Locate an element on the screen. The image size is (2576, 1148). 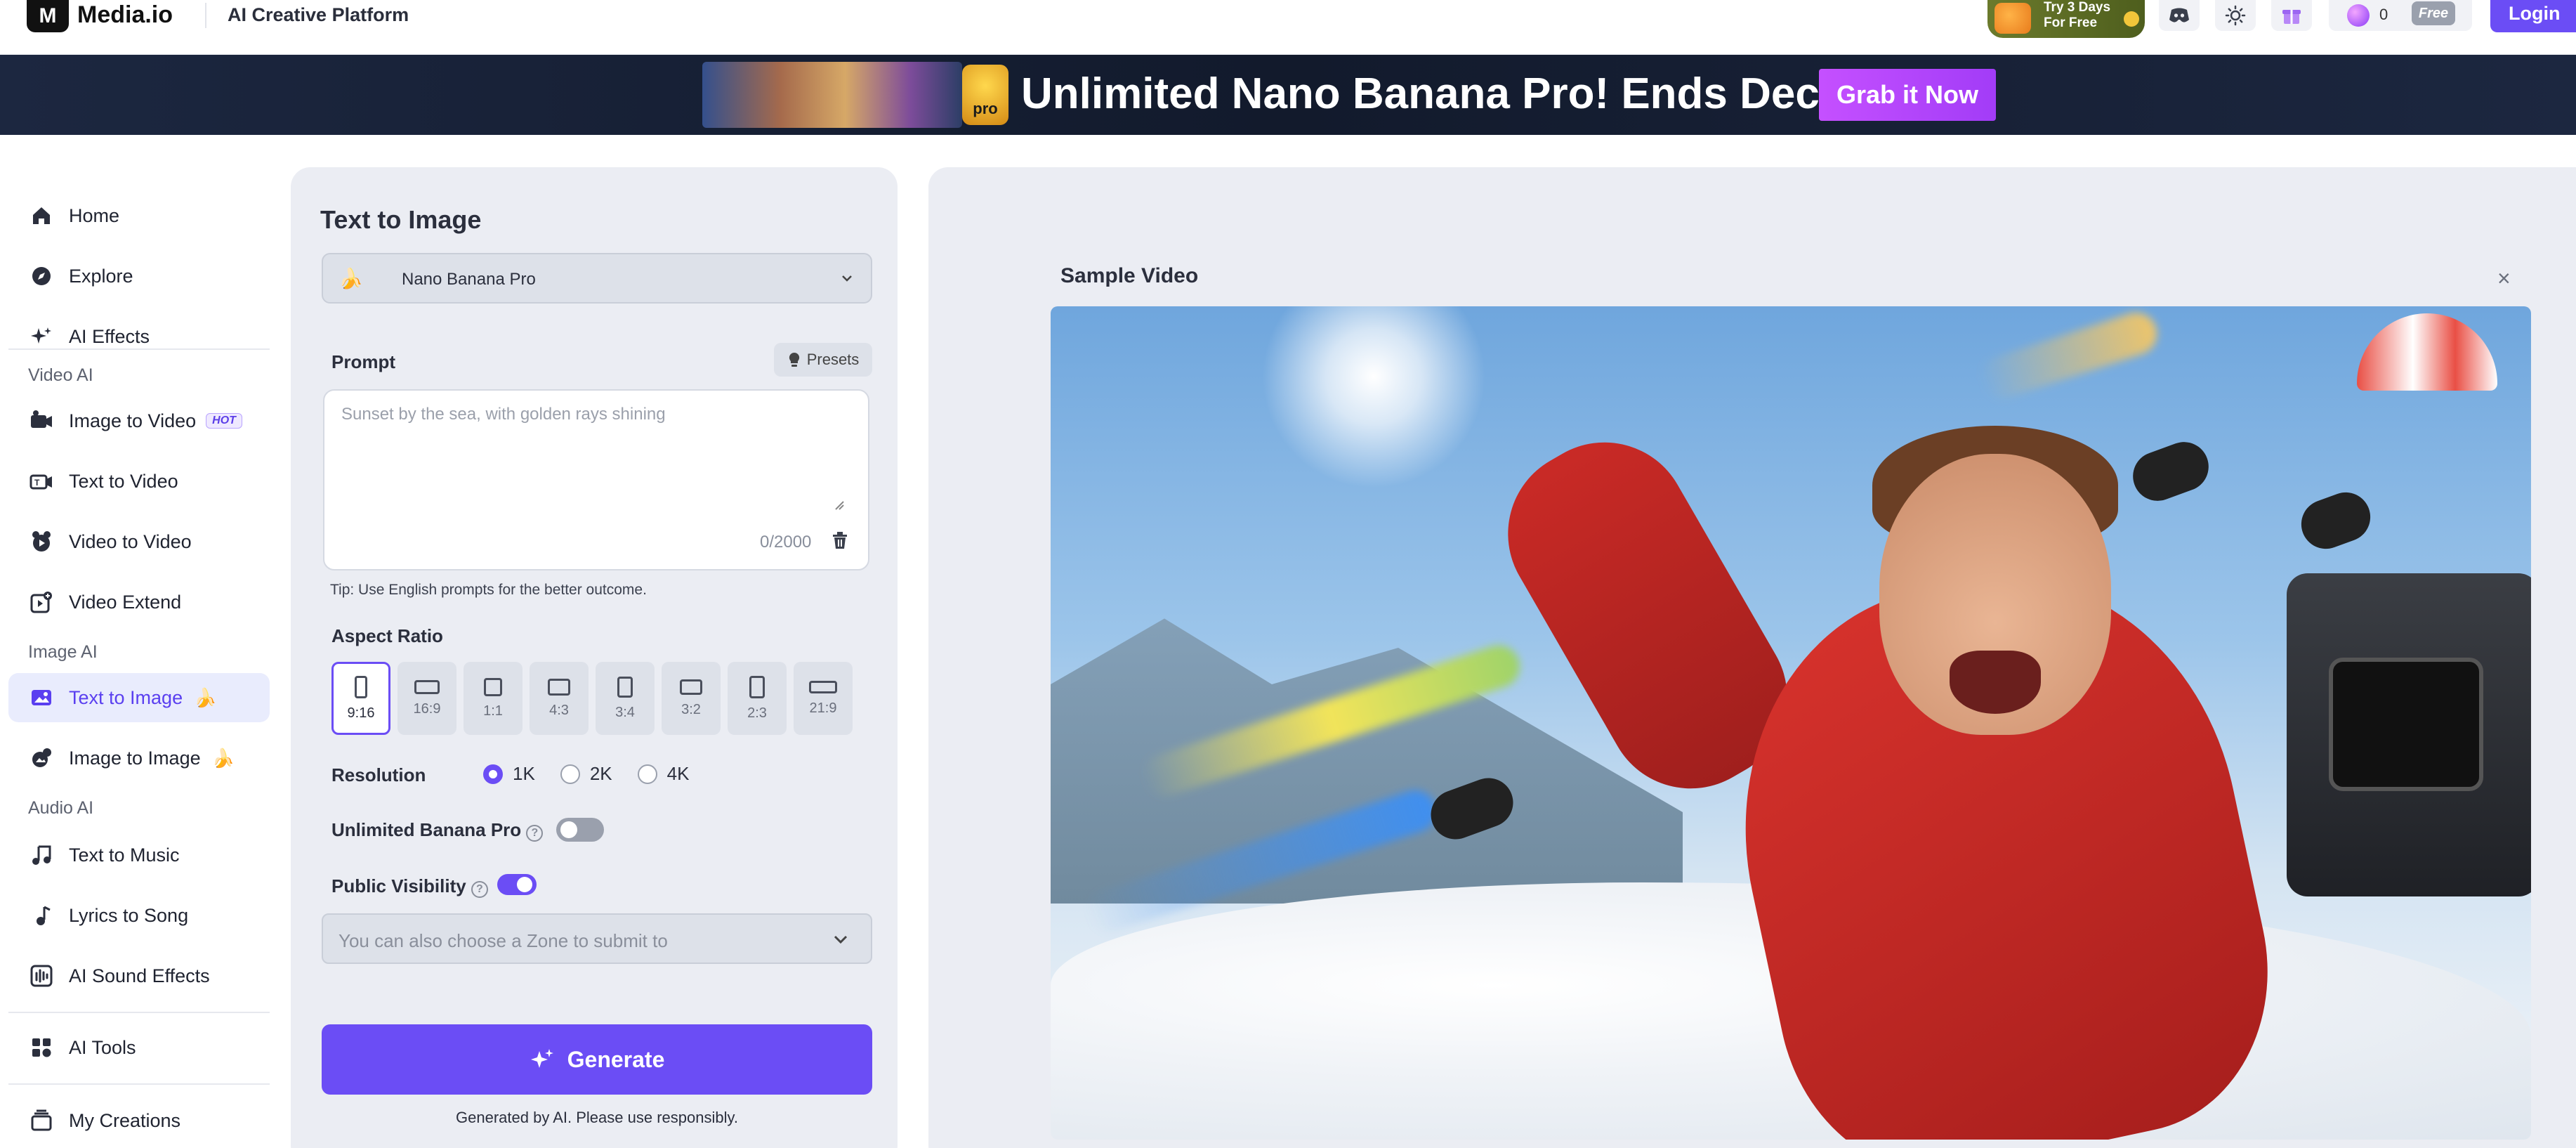
rewards-button is located at coordinates (2291, 16).